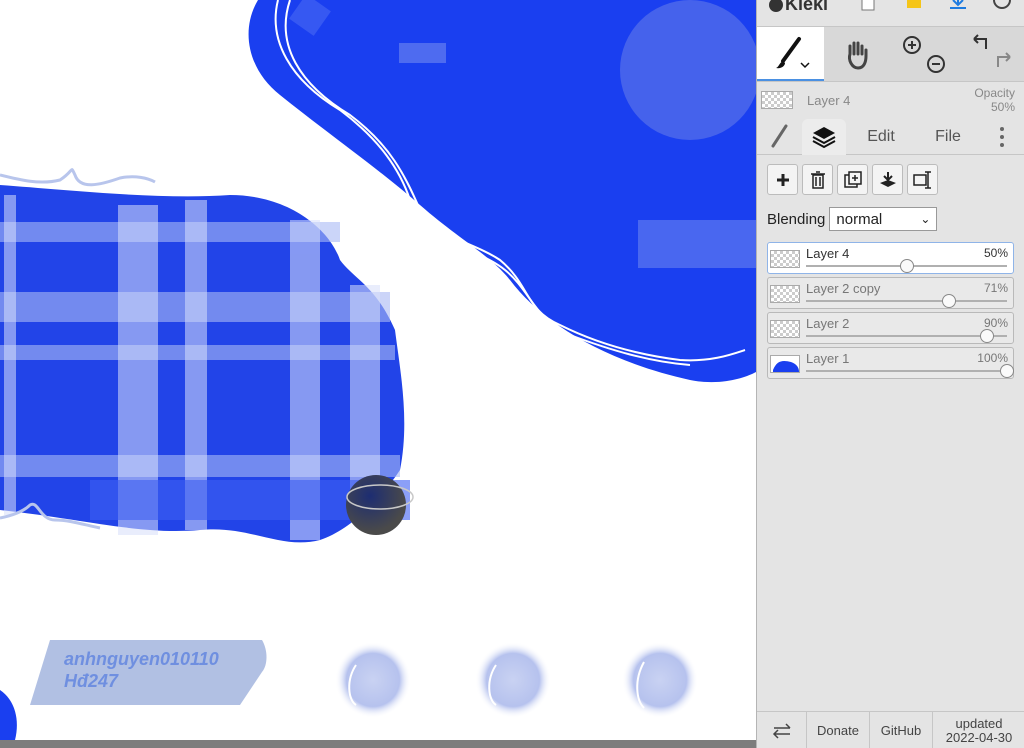  What do you see at coordinates (994, 93) in the screenshot?
I see `opacity-label: Opacity` at bounding box center [994, 93].